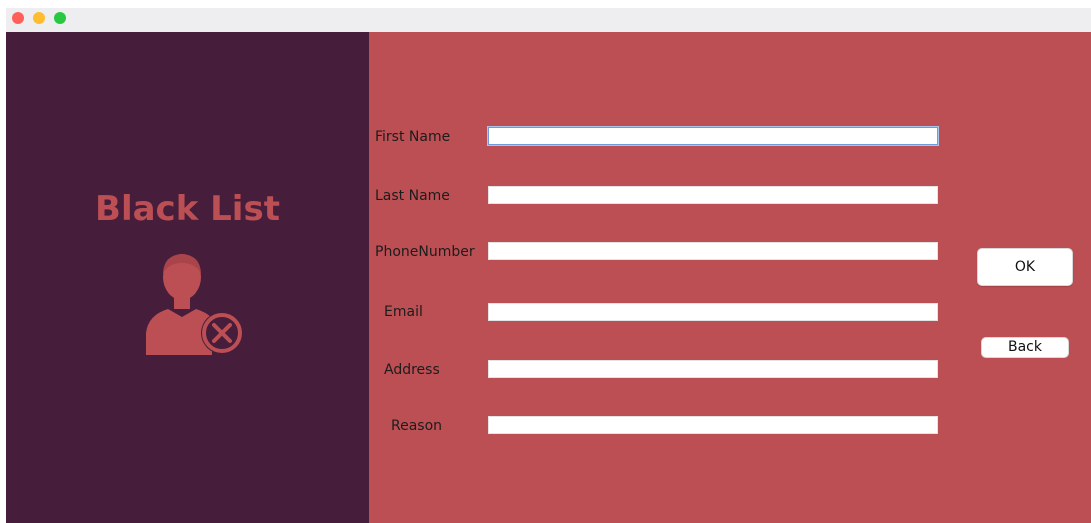 Image resolution: width=1091 pixels, height=523 pixels. Describe the element at coordinates (187, 209) in the screenshot. I see `page-title: Black List` at that location.